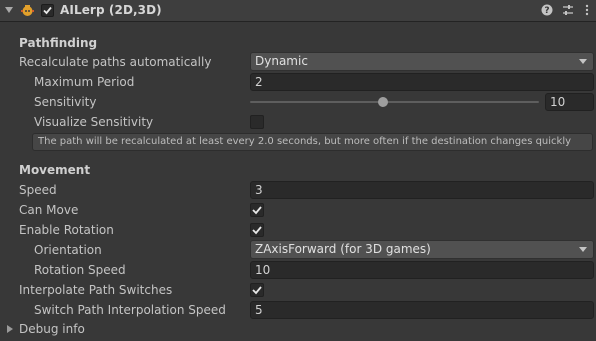 The image size is (596, 341). What do you see at coordinates (52, 329) in the screenshot?
I see `debug-info-foldout: Debug info` at bounding box center [52, 329].